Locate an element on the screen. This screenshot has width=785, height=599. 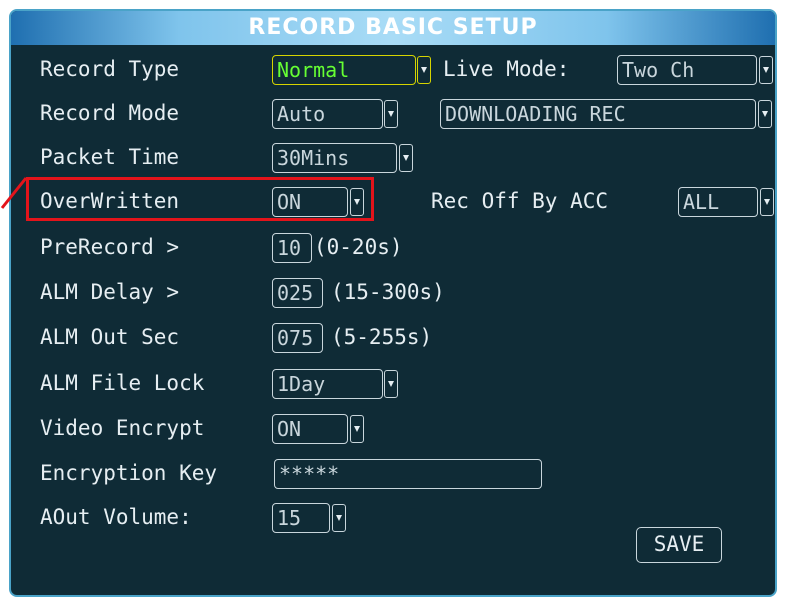
rec-off-by-acc-label: Rec Off By ACC is located at coordinates (520, 201).